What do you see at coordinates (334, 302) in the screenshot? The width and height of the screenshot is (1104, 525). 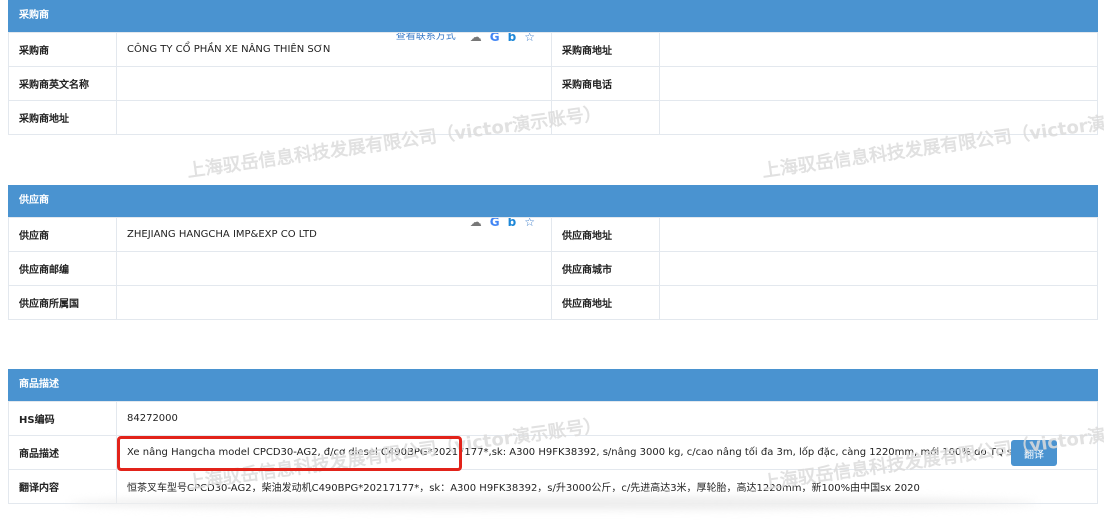 I see `supplier-country-value` at bounding box center [334, 302].